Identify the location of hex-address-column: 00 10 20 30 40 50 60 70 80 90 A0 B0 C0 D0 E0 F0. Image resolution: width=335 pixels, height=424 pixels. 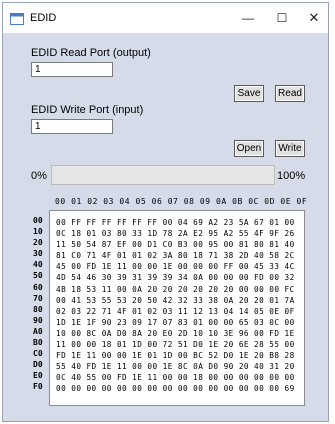
(38, 304).